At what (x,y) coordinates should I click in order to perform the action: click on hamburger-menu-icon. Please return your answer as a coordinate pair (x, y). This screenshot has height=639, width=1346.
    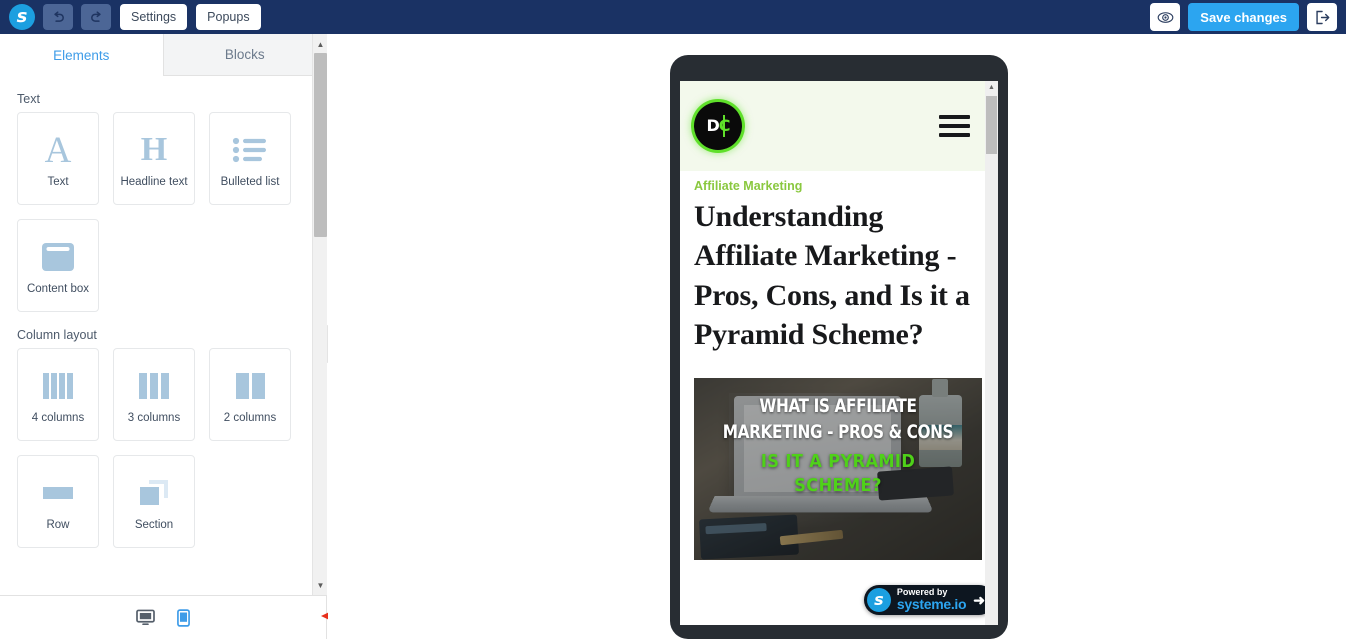
    Looking at the image, I should click on (954, 126).